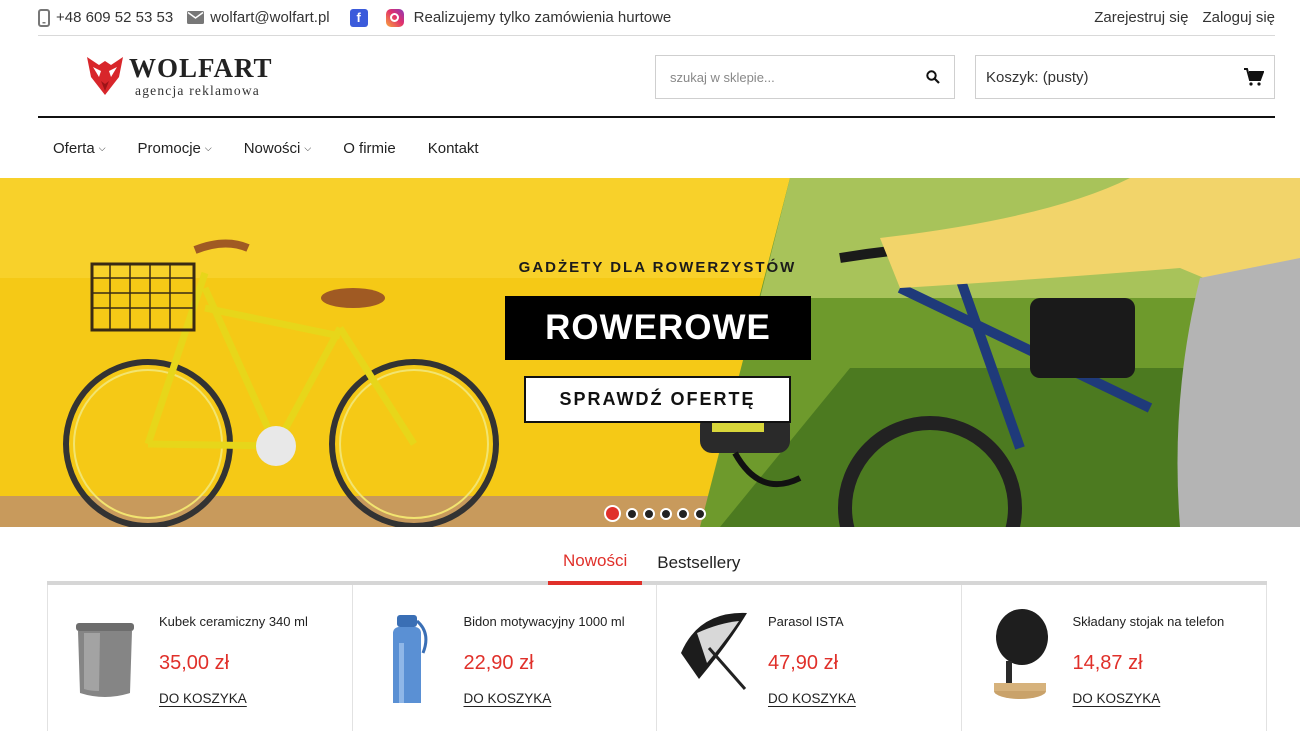  What do you see at coordinates (1020, 654) in the screenshot?
I see `phone-stand-icon` at bounding box center [1020, 654].